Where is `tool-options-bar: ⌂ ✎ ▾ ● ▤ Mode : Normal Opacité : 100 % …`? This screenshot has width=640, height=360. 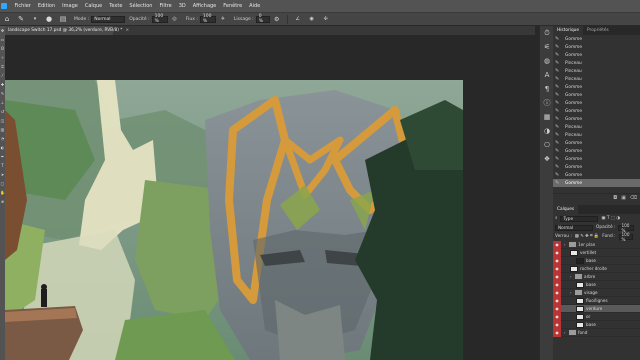 tool-options-bar: ⌂ ✎ ▾ ● ▤ Mode : Normal Opacité : 100 % … is located at coordinates (320, 19).